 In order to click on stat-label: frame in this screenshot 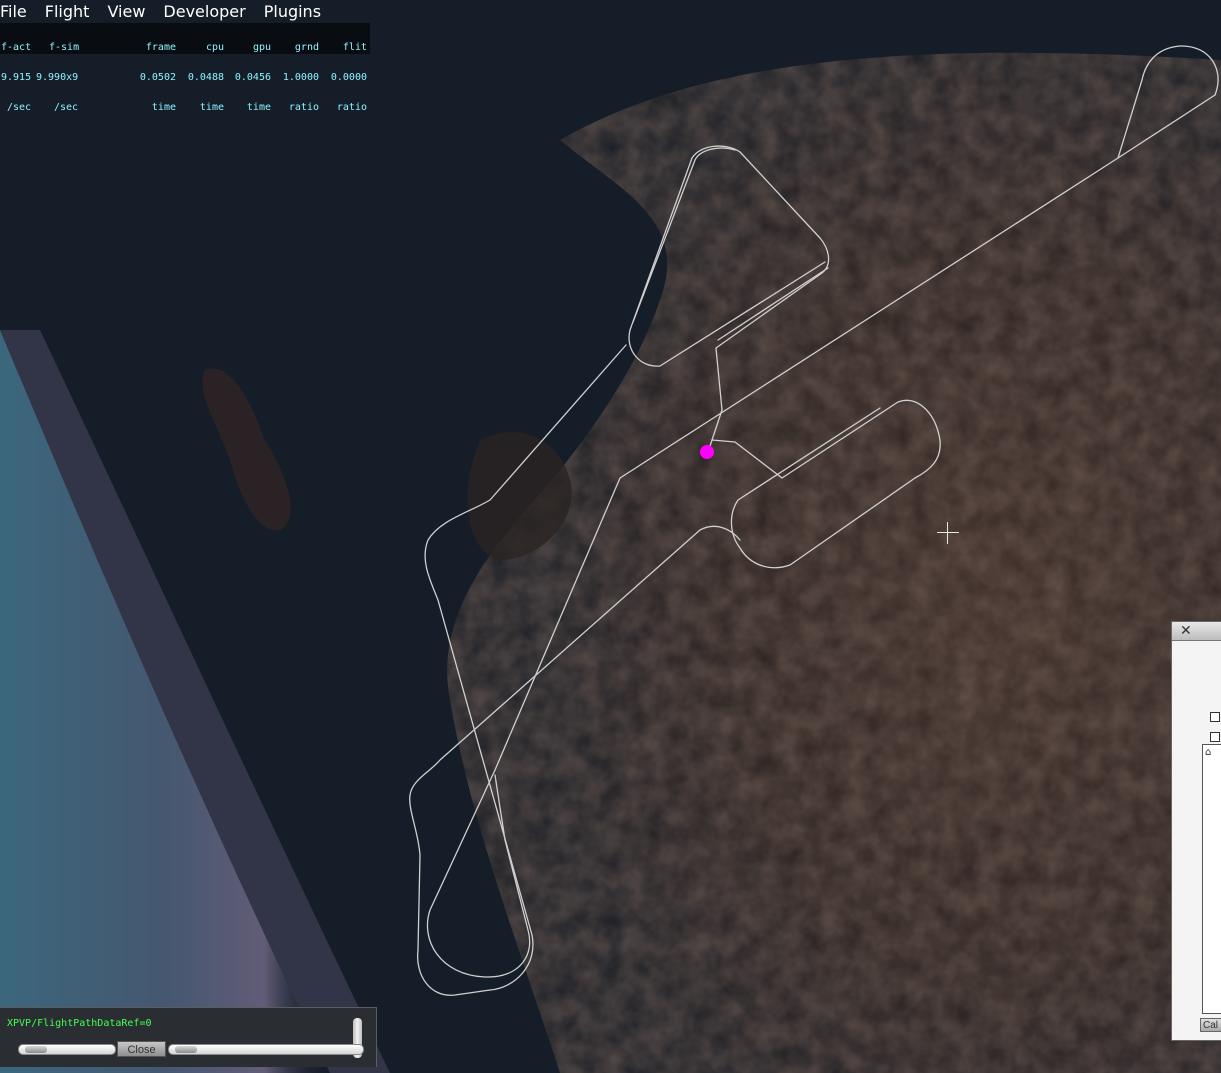, I will do `click(160, 47)`.